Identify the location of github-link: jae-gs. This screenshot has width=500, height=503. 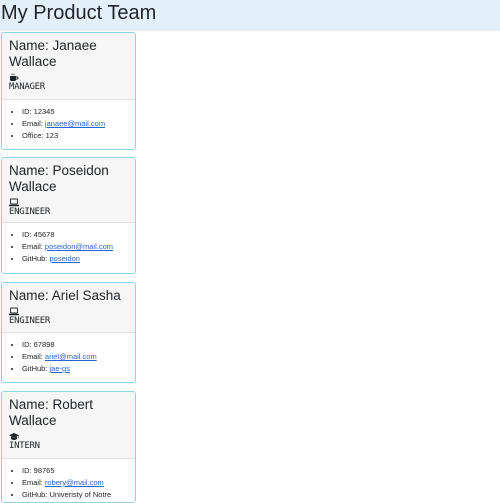
(60, 368).